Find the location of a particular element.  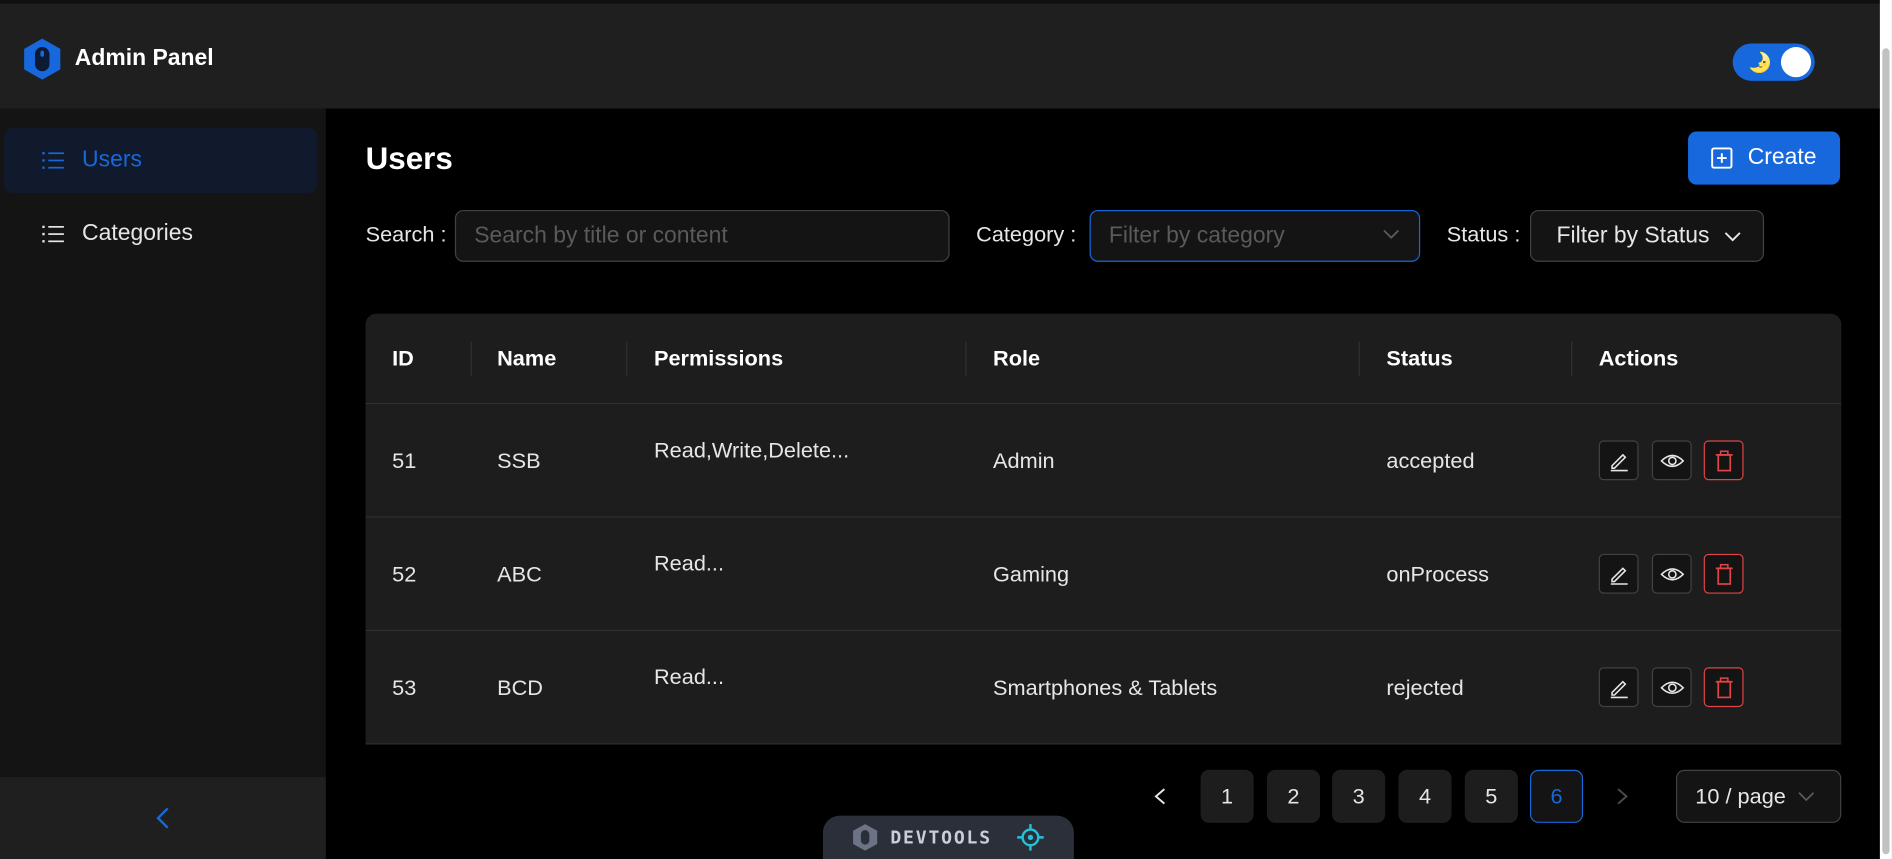

column-header-id: ID is located at coordinates (403, 358).